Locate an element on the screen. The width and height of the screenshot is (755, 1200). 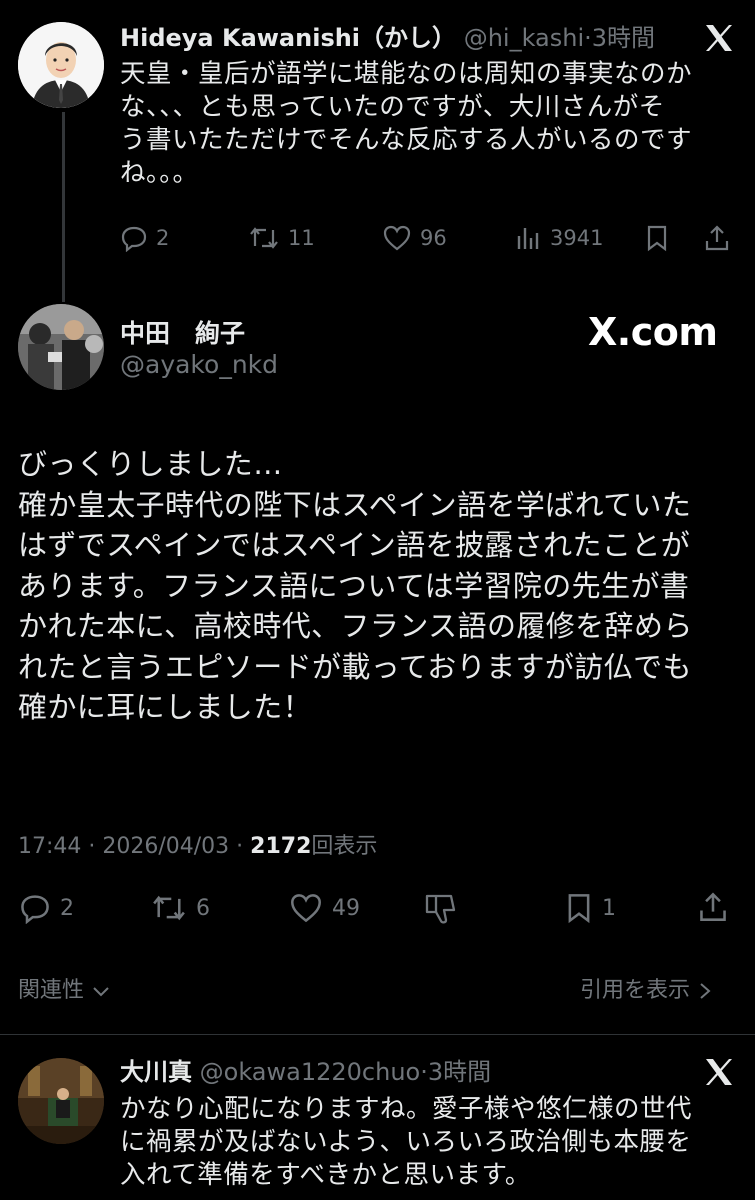
bookmark-button is located at coordinates (657, 238).